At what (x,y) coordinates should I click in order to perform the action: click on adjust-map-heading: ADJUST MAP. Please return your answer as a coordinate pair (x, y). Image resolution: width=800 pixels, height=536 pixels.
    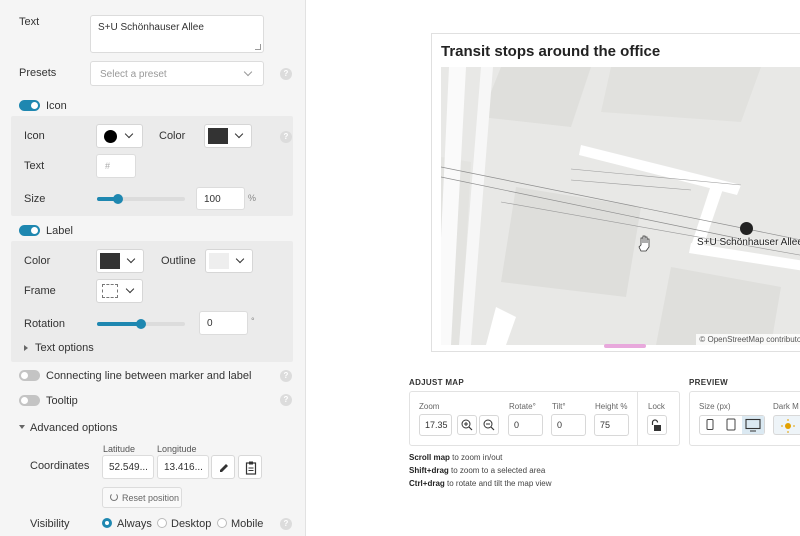
    Looking at the image, I should click on (437, 382).